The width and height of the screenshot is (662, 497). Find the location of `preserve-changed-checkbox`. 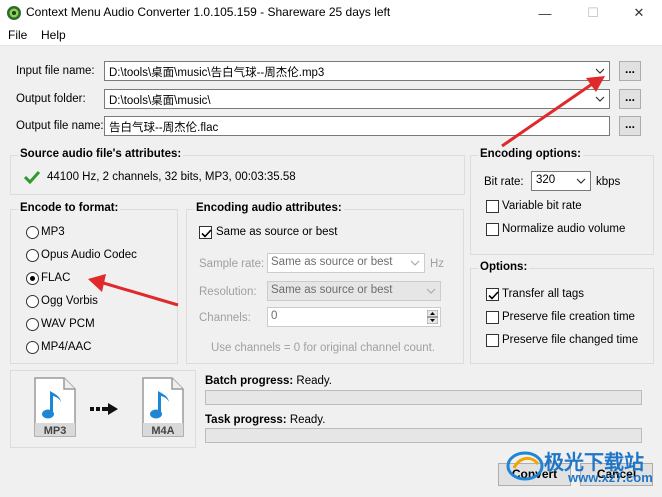

preserve-changed-checkbox is located at coordinates (492, 340).